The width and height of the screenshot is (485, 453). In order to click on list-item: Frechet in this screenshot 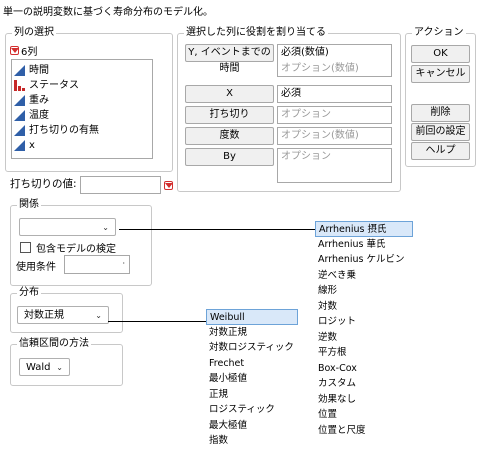, I will do `click(252, 364)`.